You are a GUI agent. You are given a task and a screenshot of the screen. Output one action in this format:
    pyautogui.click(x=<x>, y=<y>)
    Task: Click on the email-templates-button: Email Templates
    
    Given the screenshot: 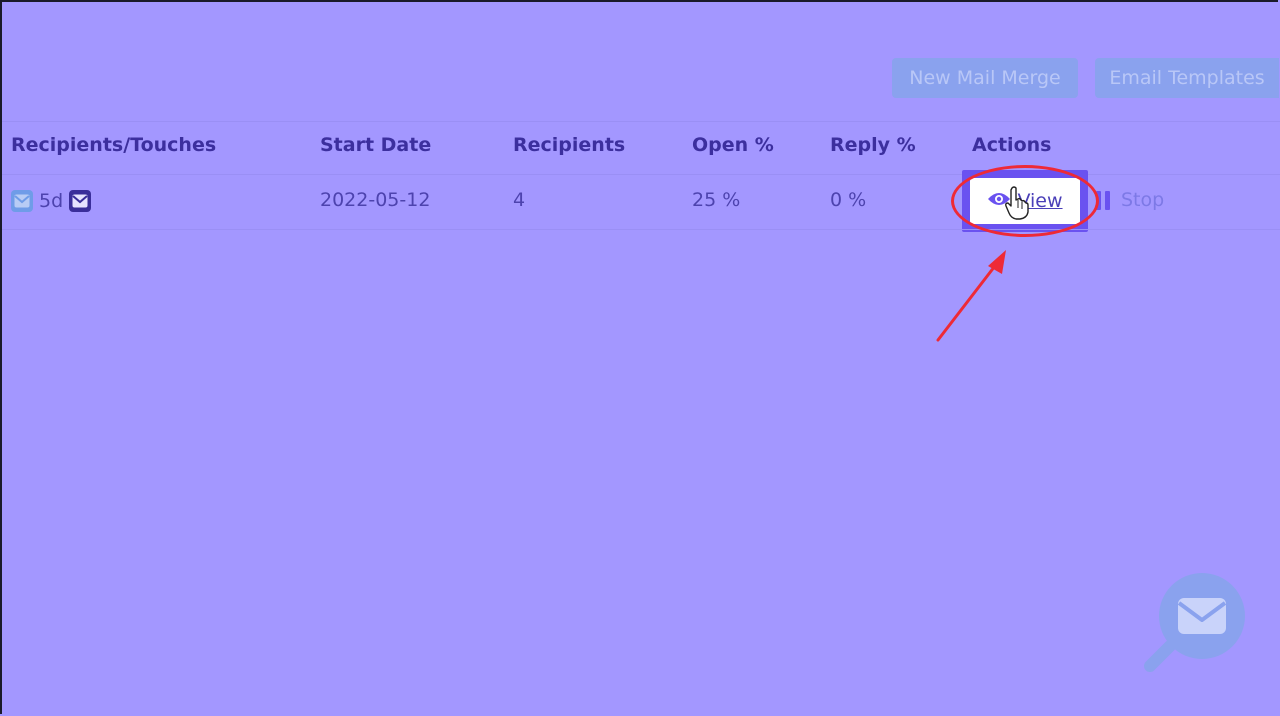 What is the action you would take?
    pyautogui.click(x=1187, y=78)
    